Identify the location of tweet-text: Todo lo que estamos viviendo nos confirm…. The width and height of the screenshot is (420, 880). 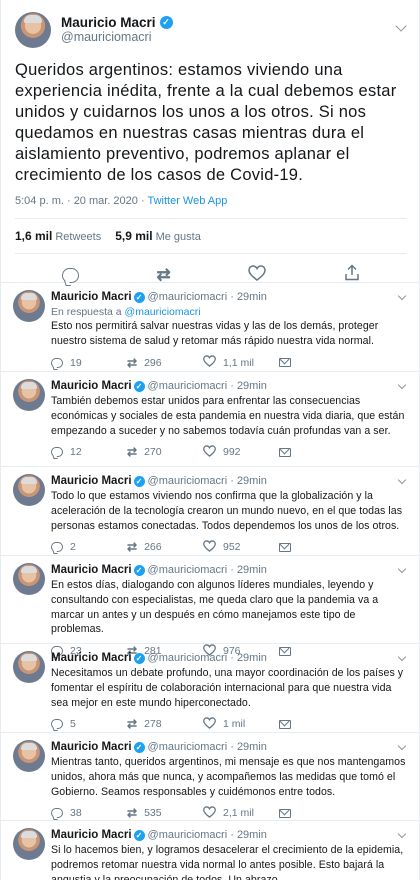
(227, 511).